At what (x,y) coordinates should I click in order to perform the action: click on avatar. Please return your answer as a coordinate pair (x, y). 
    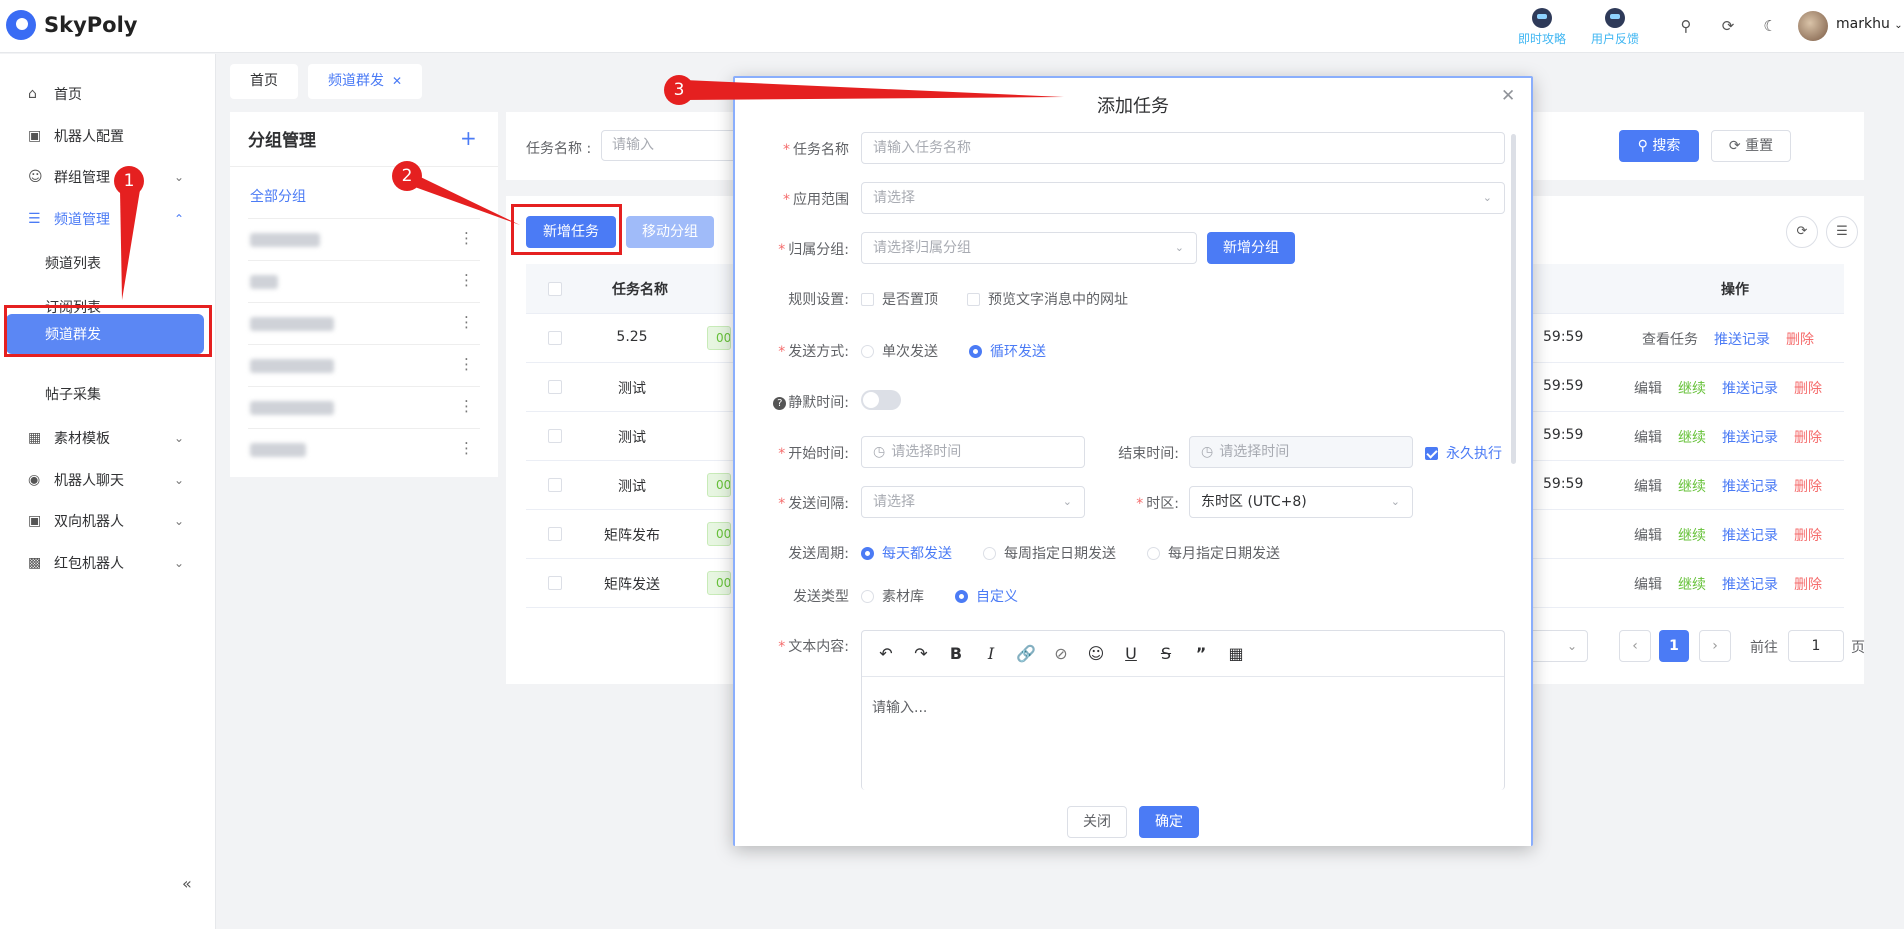
    Looking at the image, I should click on (1813, 26).